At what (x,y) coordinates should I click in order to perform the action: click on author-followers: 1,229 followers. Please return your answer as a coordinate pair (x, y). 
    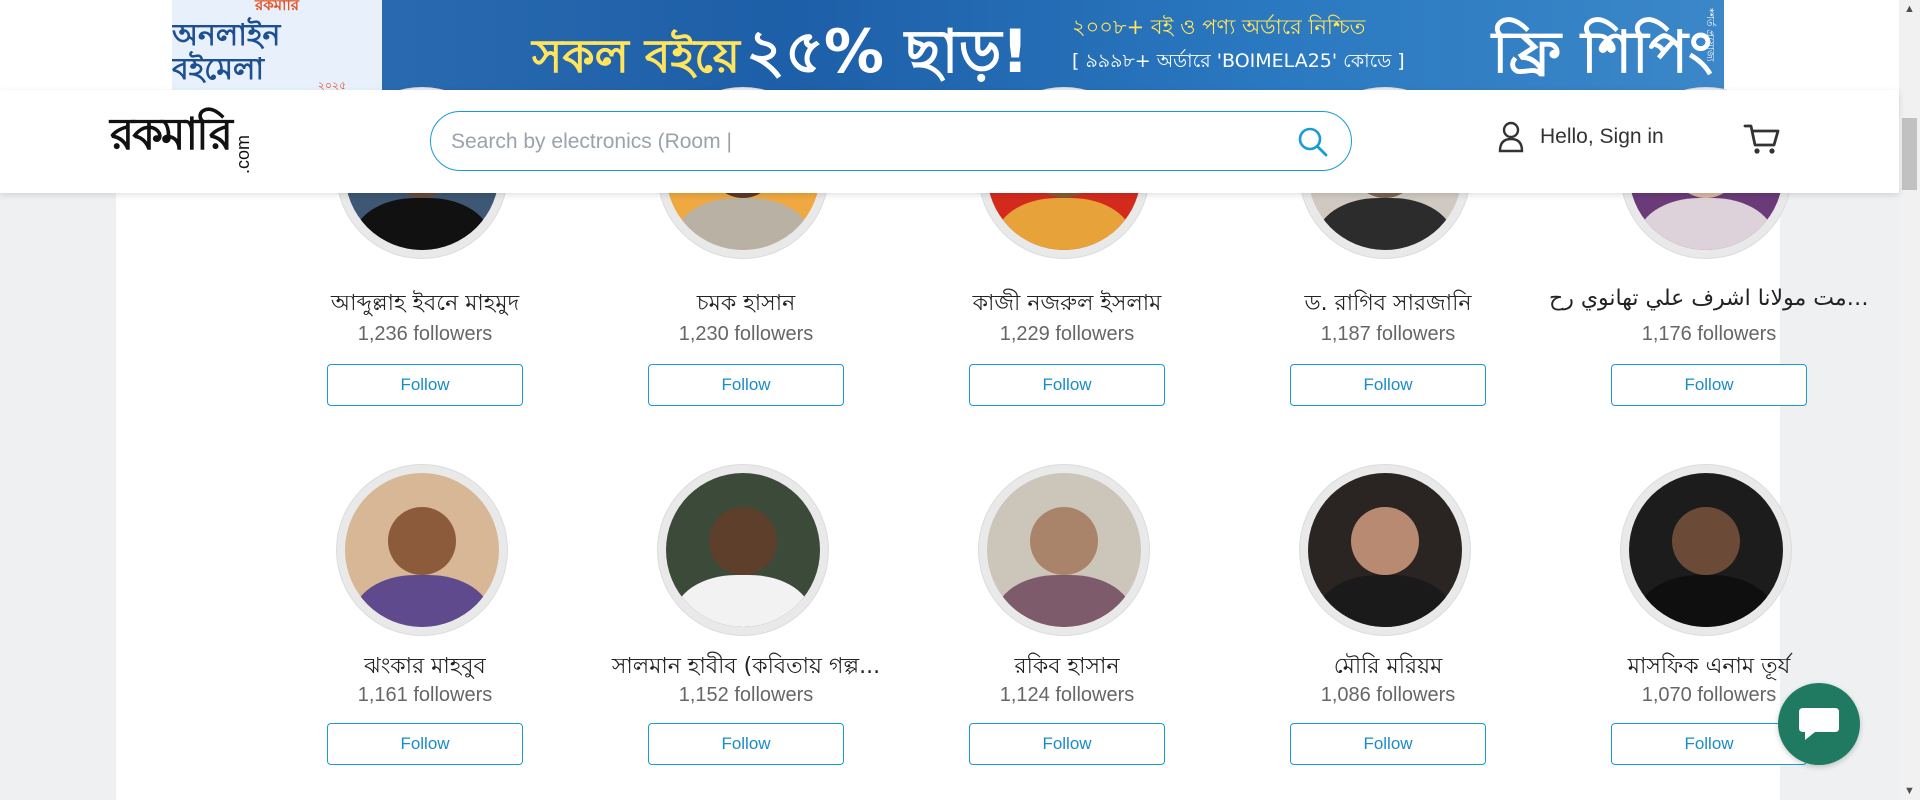
    Looking at the image, I should click on (1067, 334).